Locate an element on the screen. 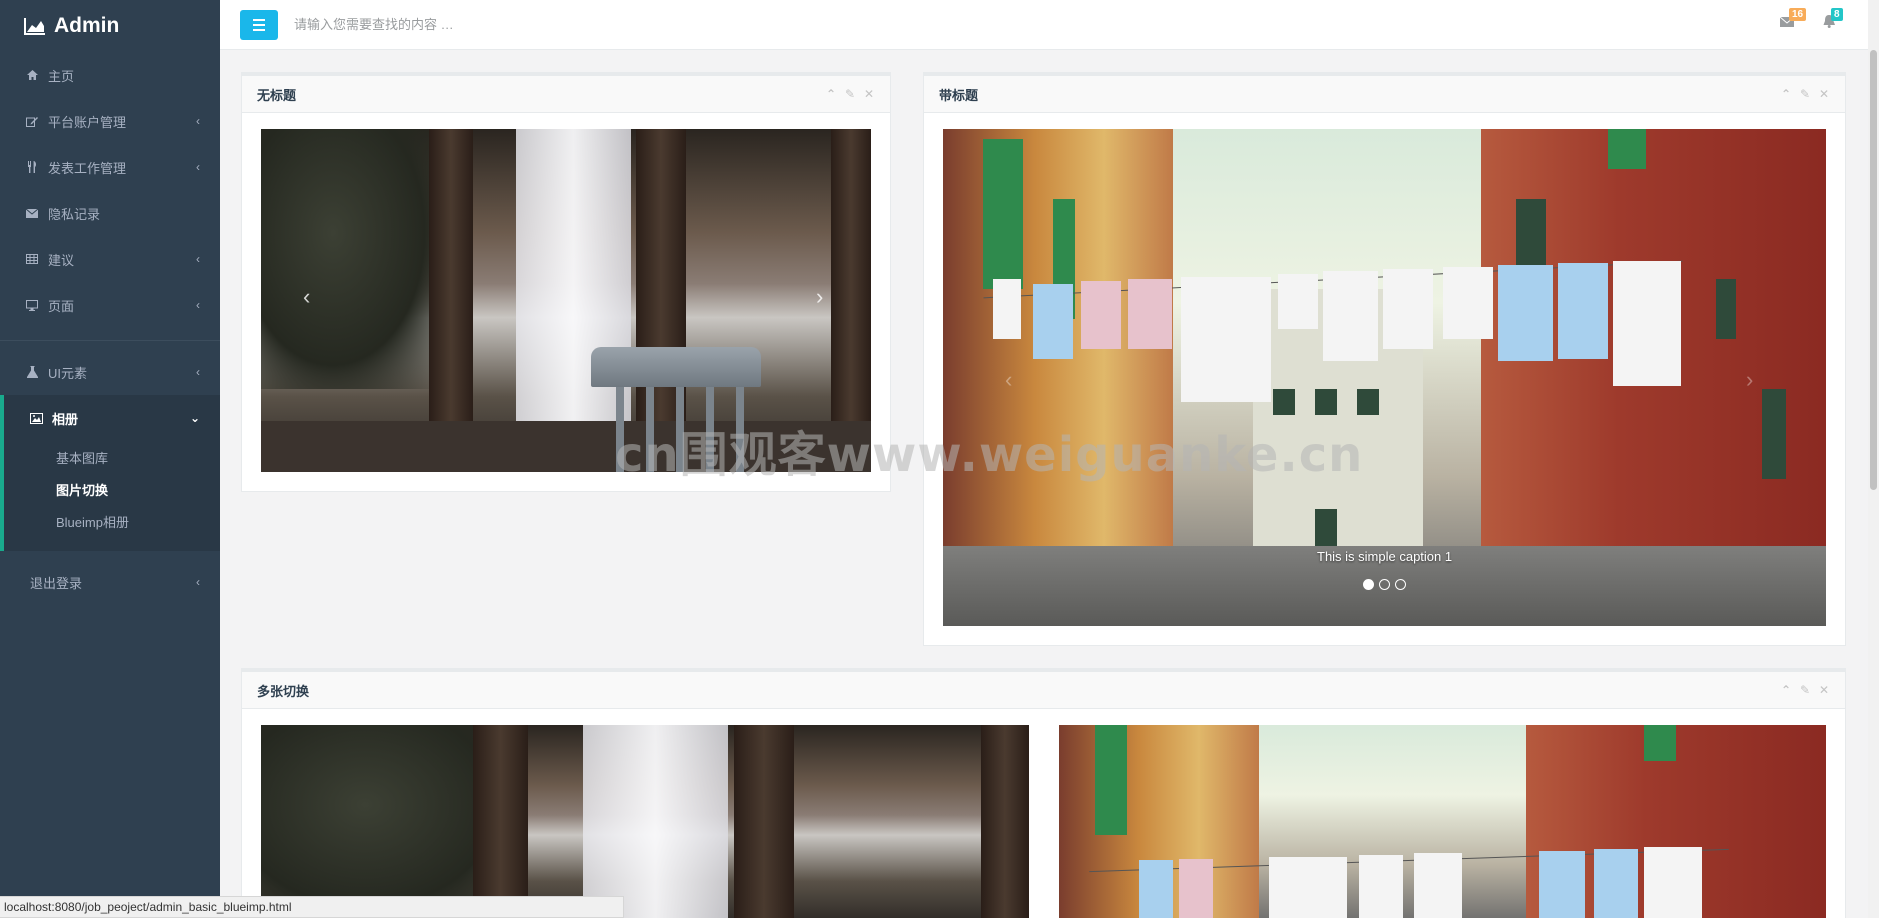 This screenshot has width=1879, height=918. sidebar-item-album: 相册 ⌄ 基本图库 图片切换 Blueimp相册 is located at coordinates (110, 473).